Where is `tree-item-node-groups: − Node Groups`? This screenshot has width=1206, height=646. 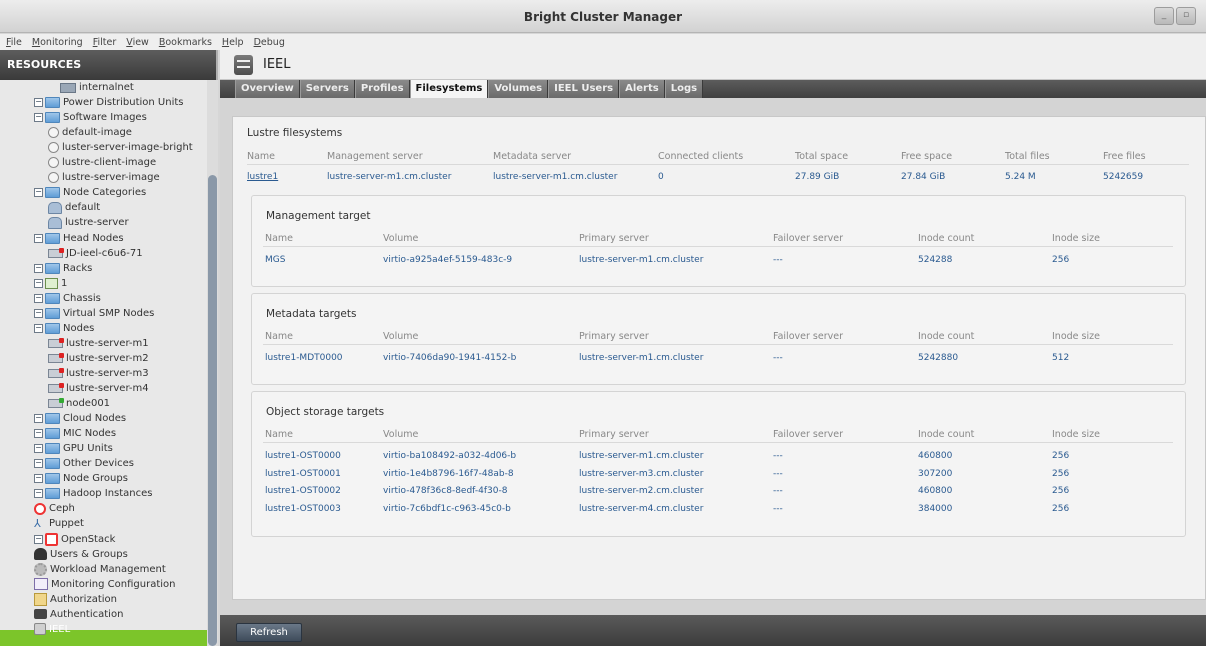
tree-item-node-groups: − Node Groups is located at coordinates (81, 478).